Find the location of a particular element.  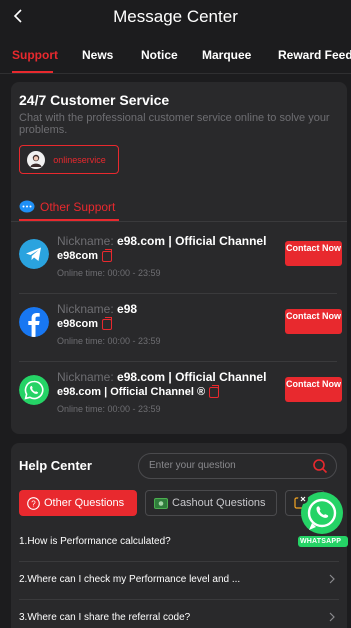

tab-marquee: Marquee is located at coordinates (226, 55).